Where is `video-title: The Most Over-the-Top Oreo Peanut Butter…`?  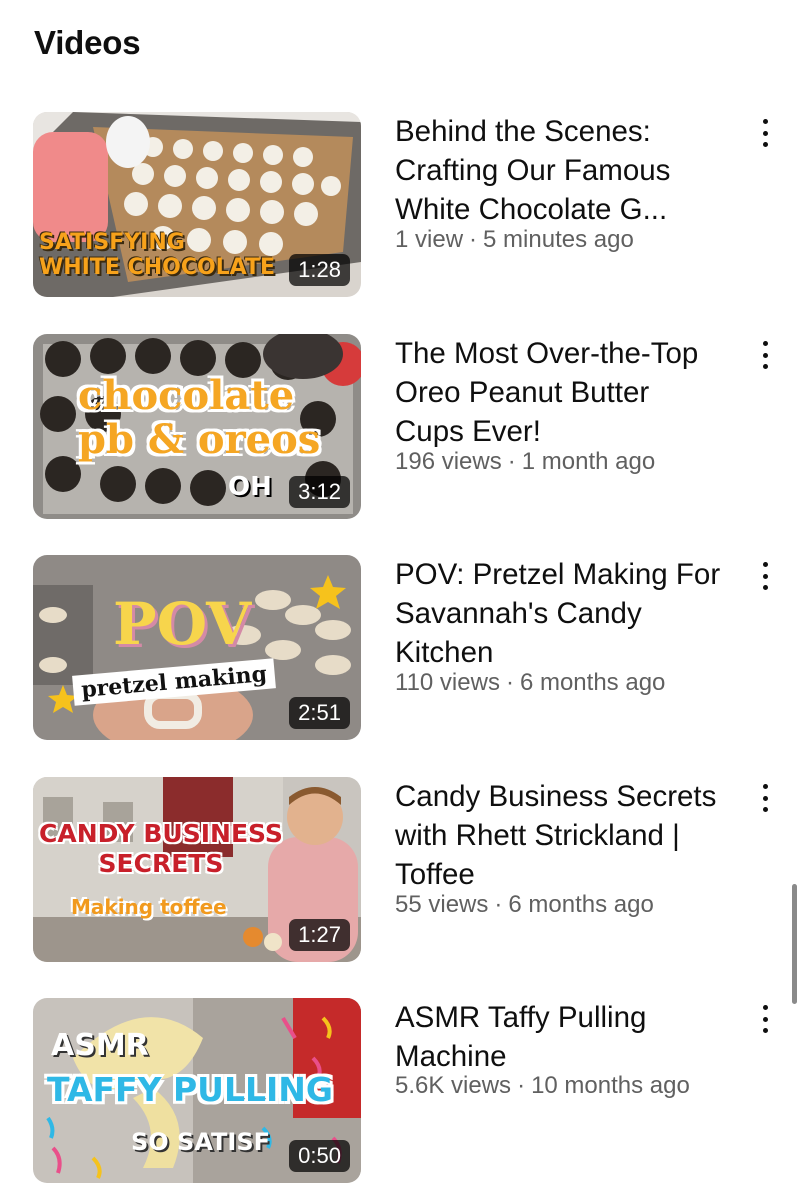 video-title: The Most Over-the-Top Oreo Peanut Butter… is located at coordinates (560, 392).